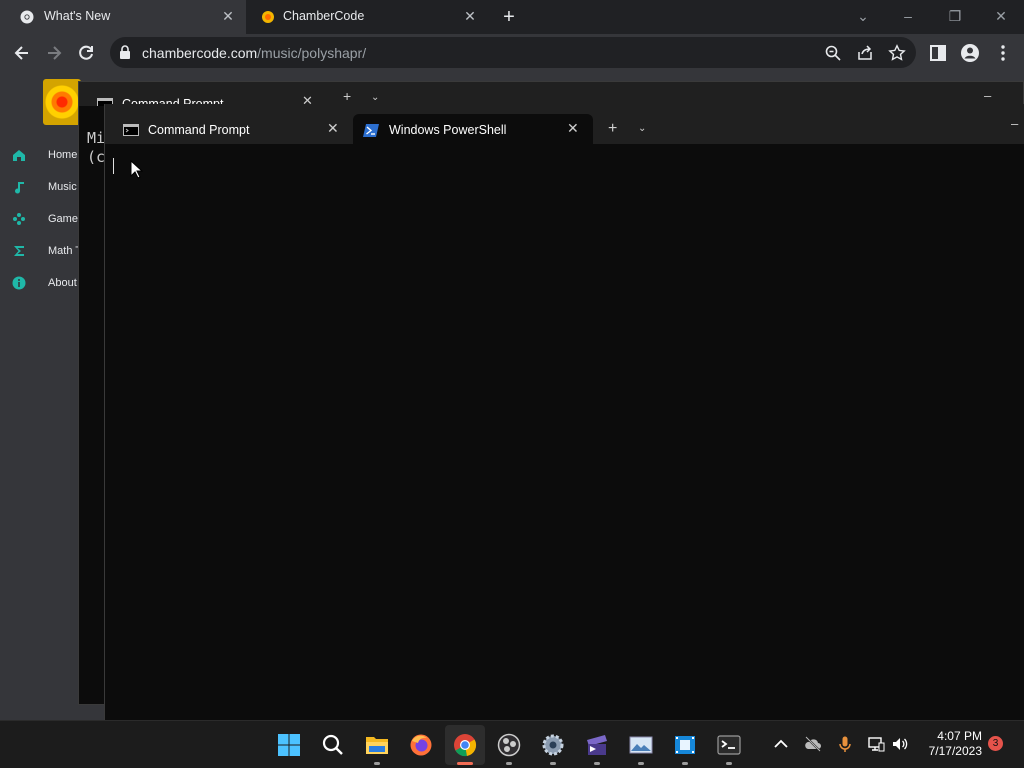  What do you see at coordinates (200, 53) in the screenshot?
I see `url-host: chambercode.com` at bounding box center [200, 53].